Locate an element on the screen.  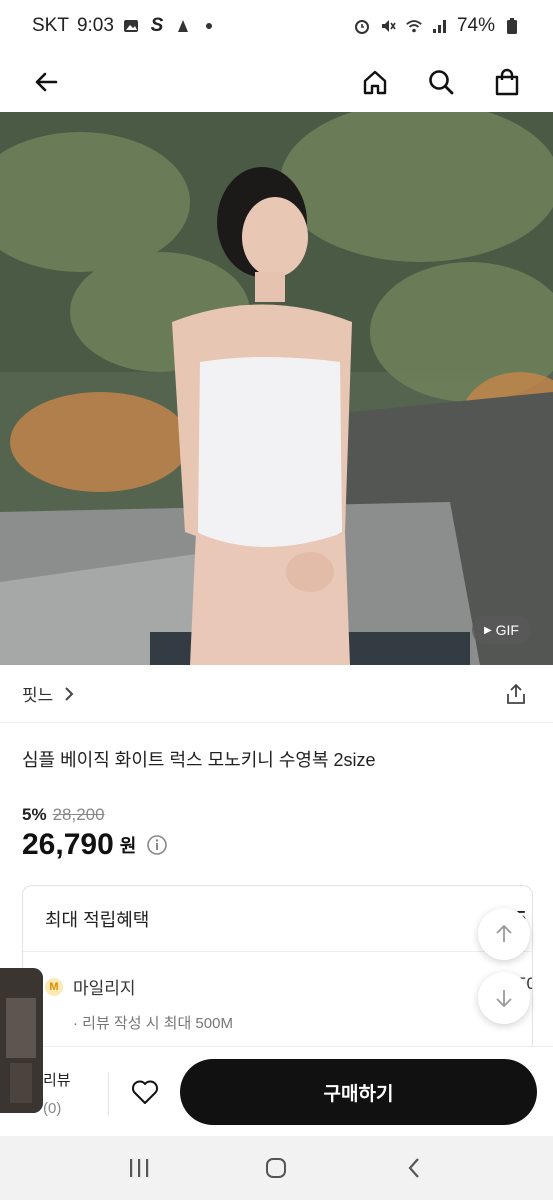
brand-link: 핏느 is located at coordinates (48, 693).